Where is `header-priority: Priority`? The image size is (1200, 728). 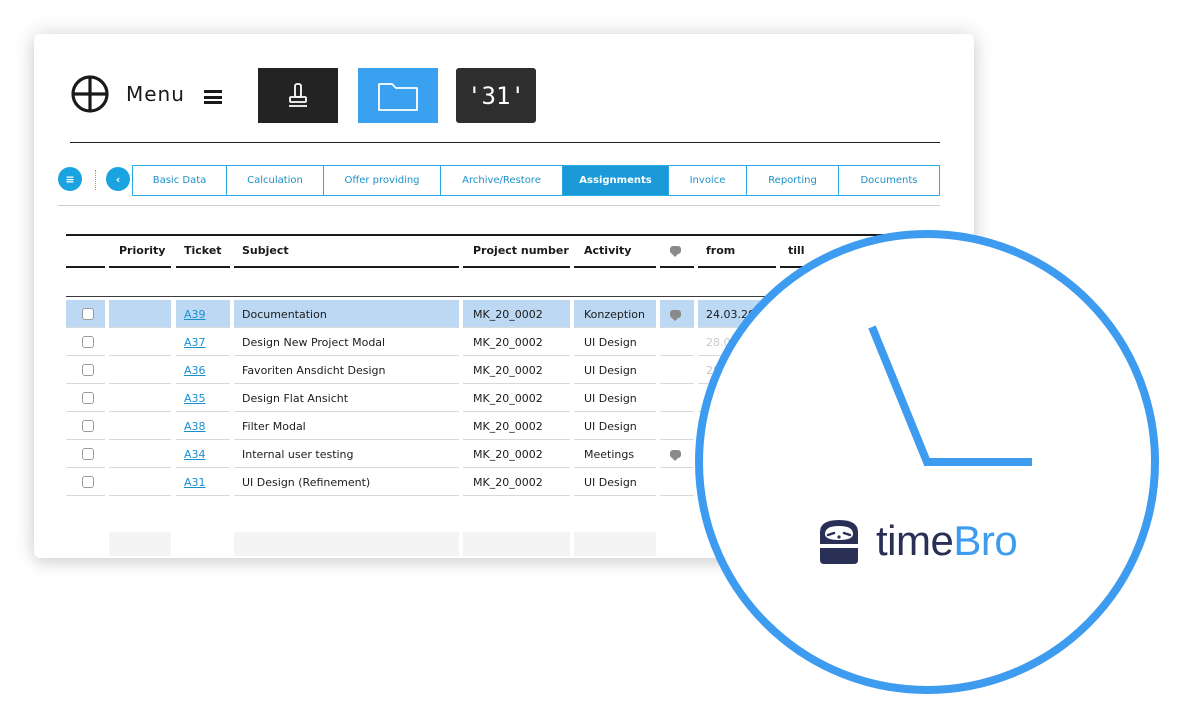
header-priority: Priority is located at coordinates (142, 250).